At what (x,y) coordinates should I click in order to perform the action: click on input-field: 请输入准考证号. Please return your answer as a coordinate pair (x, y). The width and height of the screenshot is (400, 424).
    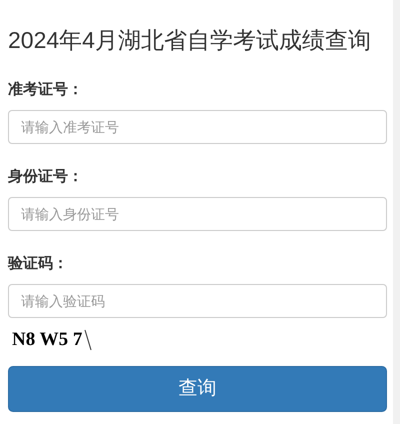
    Looking at the image, I should click on (197, 127).